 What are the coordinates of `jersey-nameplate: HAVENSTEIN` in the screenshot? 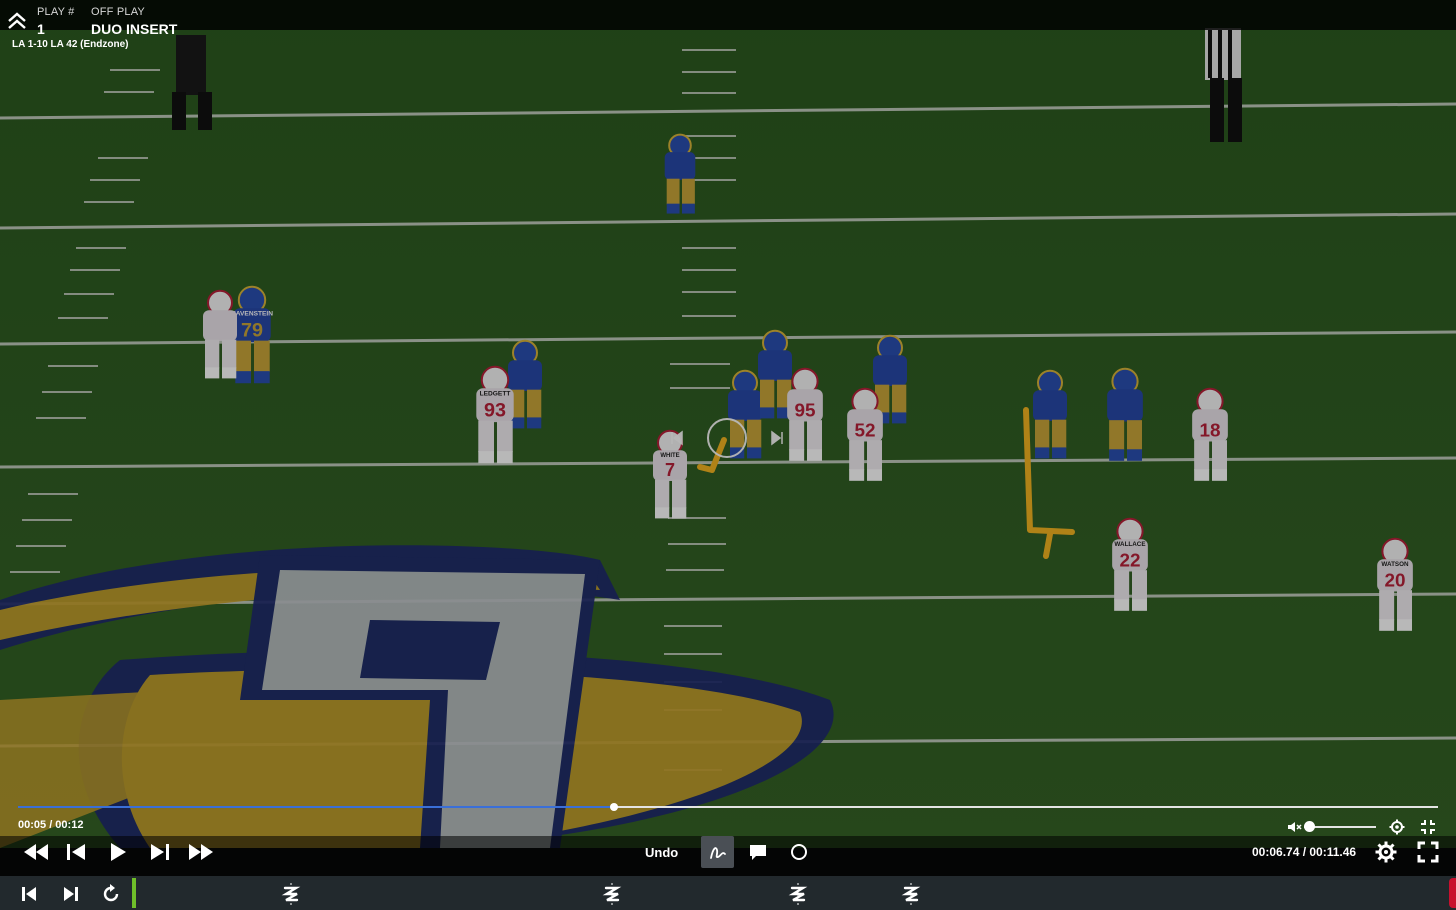 It's located at (252, 313).